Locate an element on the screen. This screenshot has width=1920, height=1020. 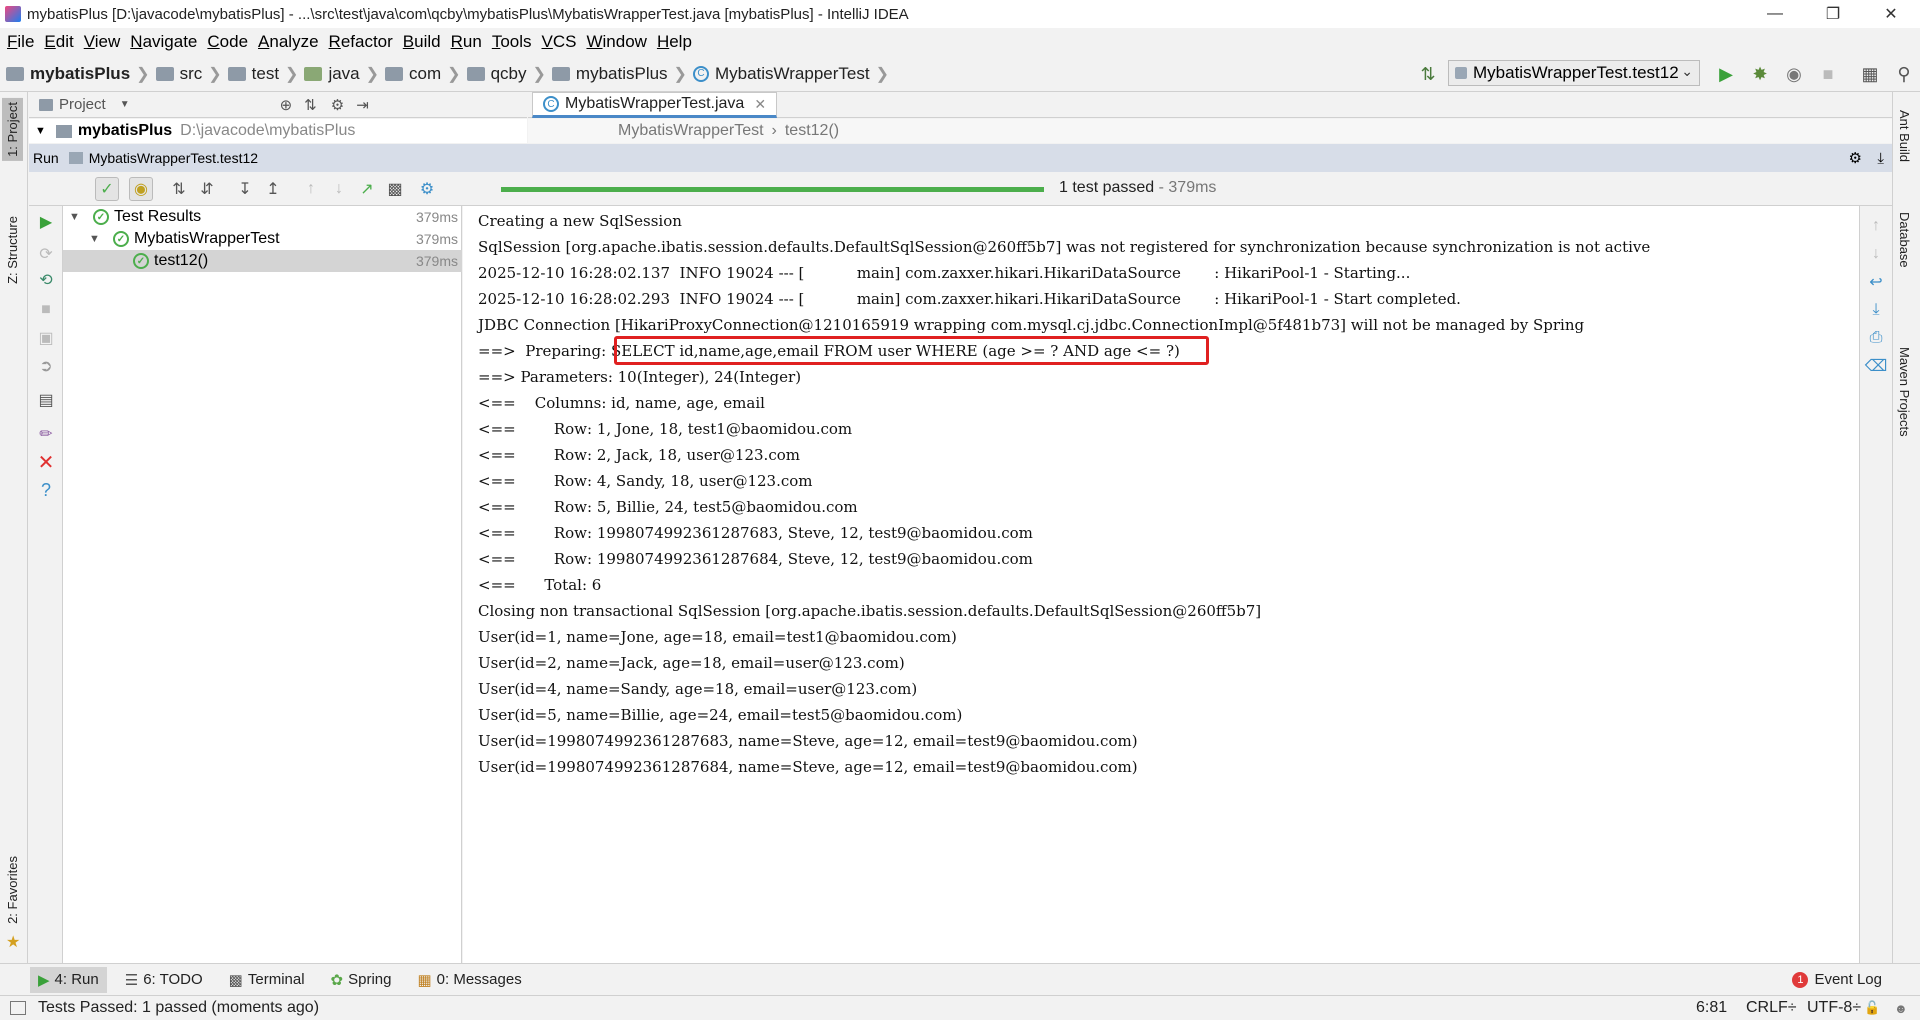
editor-crumb-method: test12() is located at coordinates (812, 131).